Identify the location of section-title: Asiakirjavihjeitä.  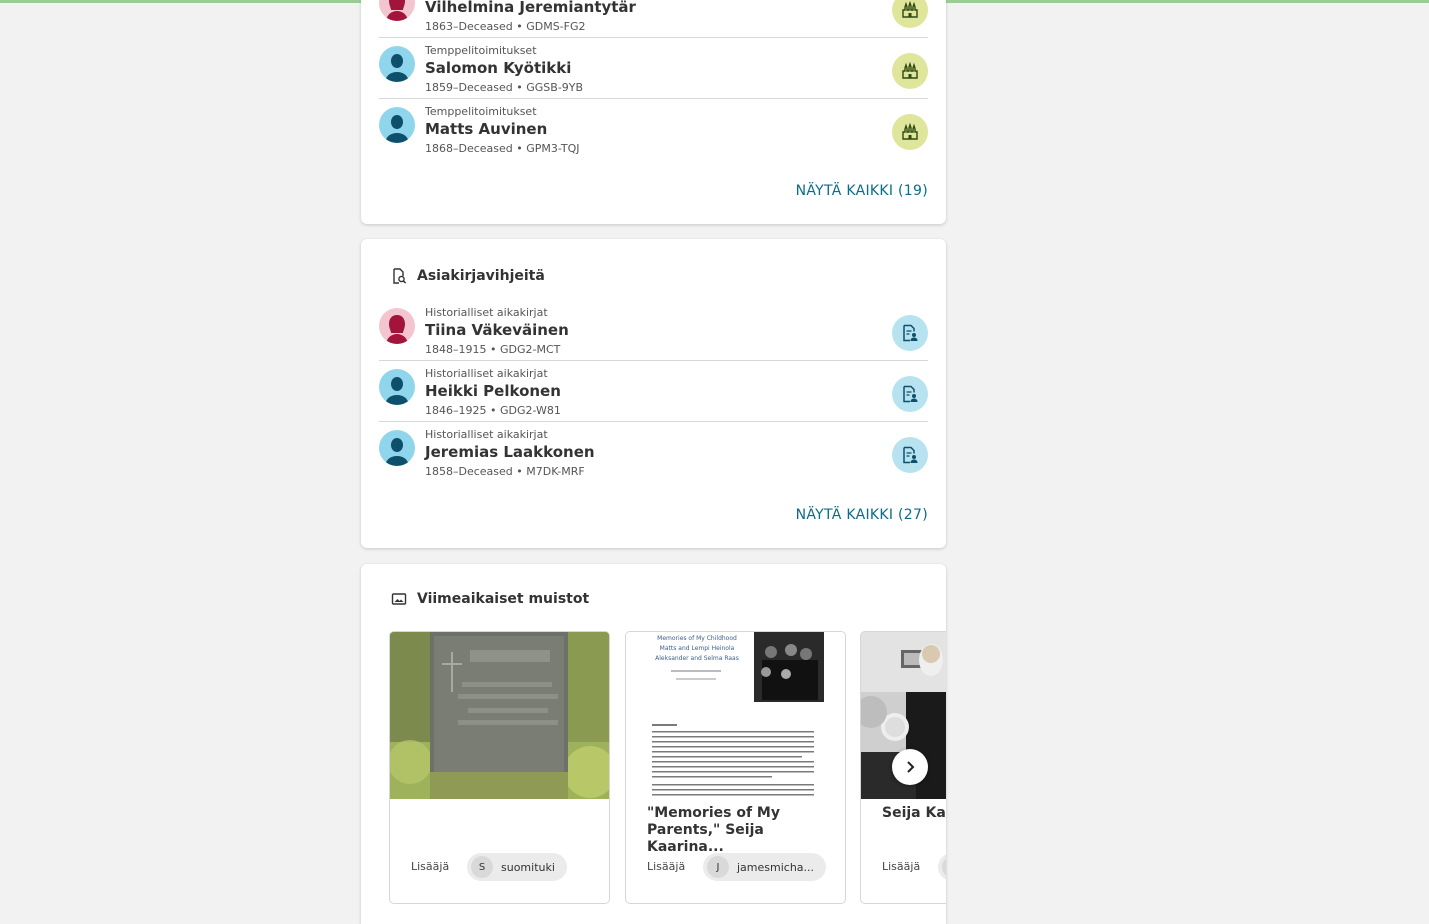
(481, 276).